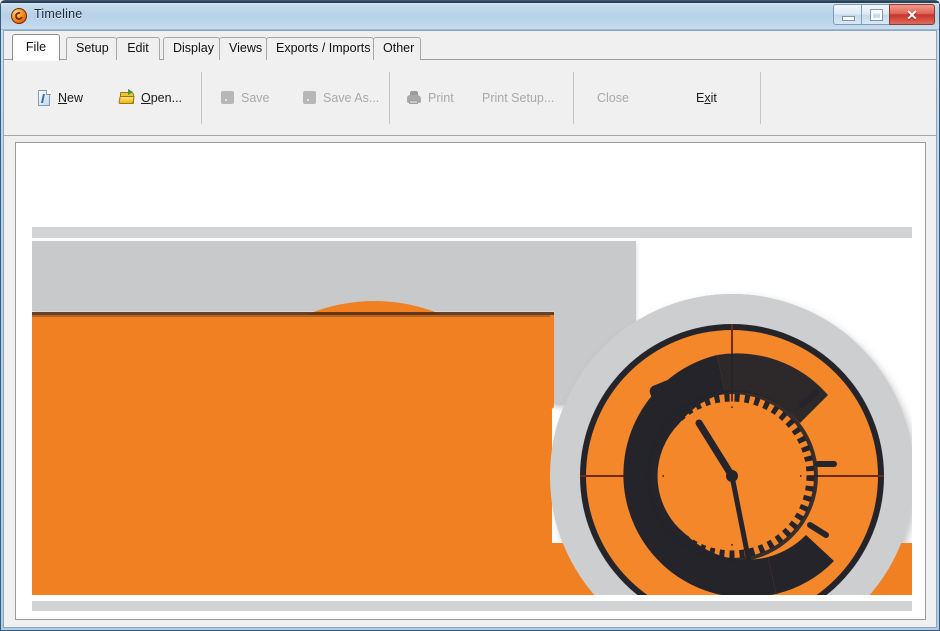 The width and height of the screenshot is (940, 631). I want to click on save-button-label: Save, so click(255, 98).